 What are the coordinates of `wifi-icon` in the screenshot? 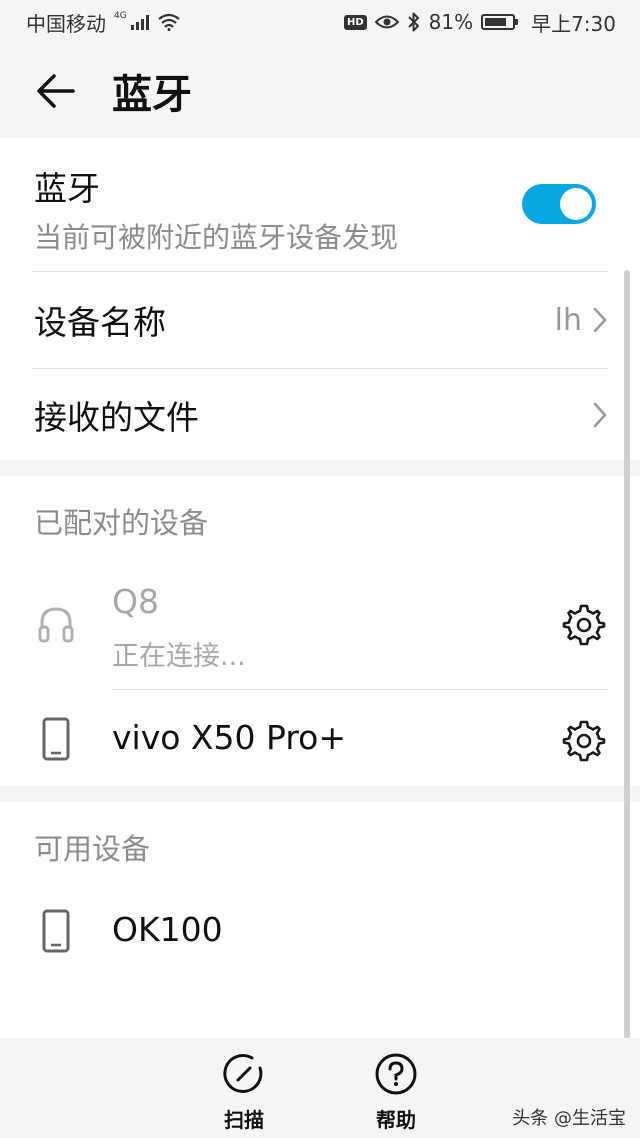 It's located at (169, 22).